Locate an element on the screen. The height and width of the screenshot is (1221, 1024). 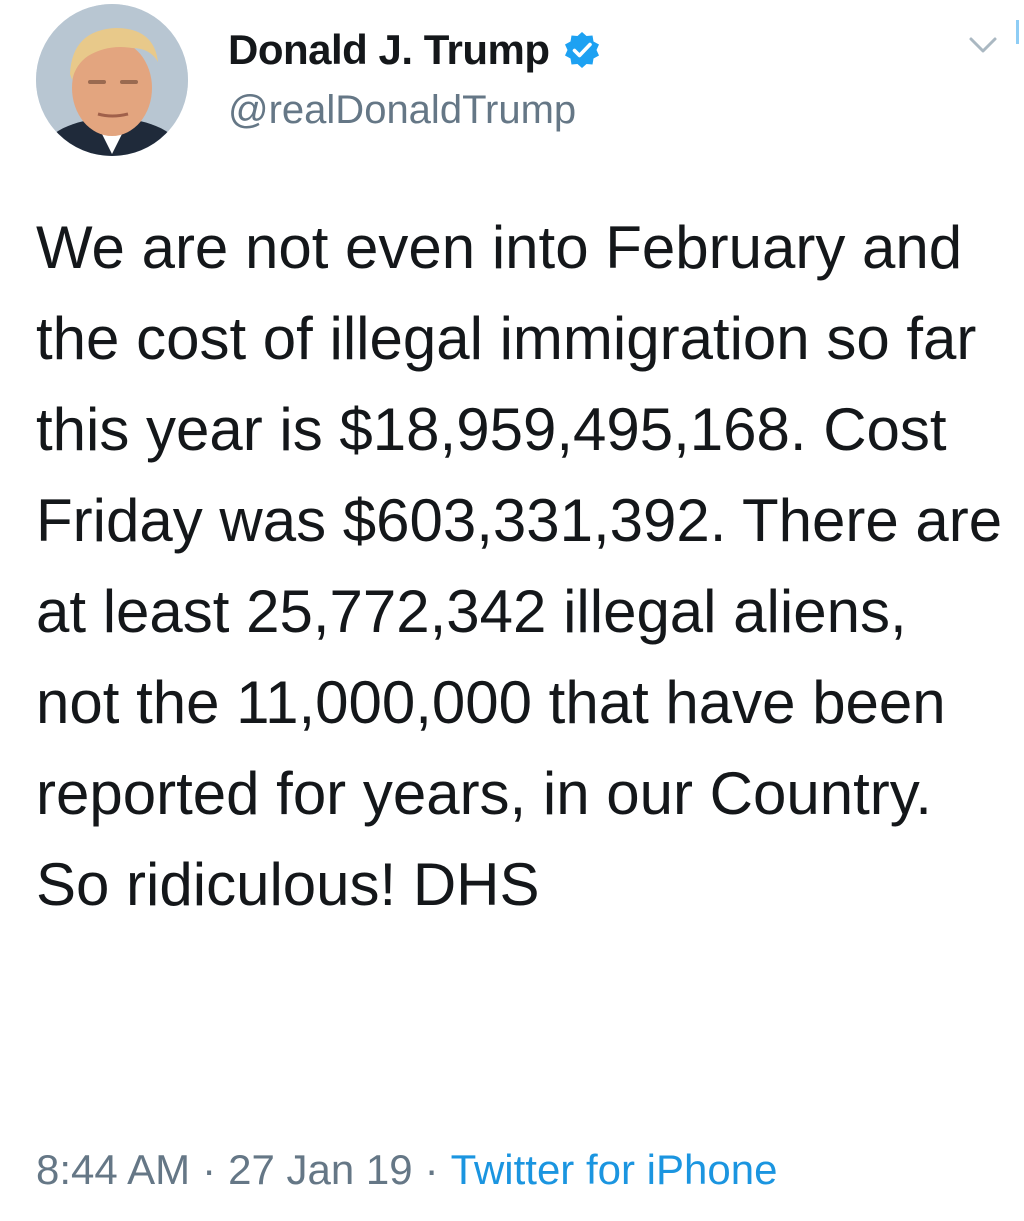
chevron-down-icon is located at coordinates (983, 45).